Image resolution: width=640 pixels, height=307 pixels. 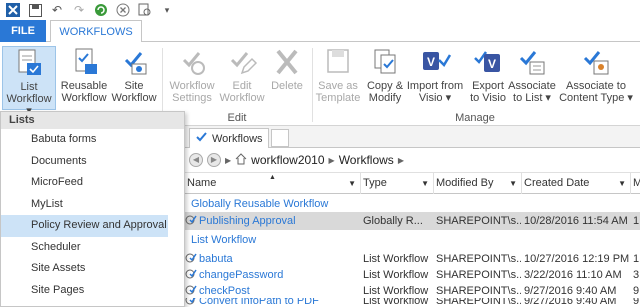 What do you see at coordinates (385, 62) in the screenshot?
I see `copy-modify-icon` at bounding box center [385, 62].